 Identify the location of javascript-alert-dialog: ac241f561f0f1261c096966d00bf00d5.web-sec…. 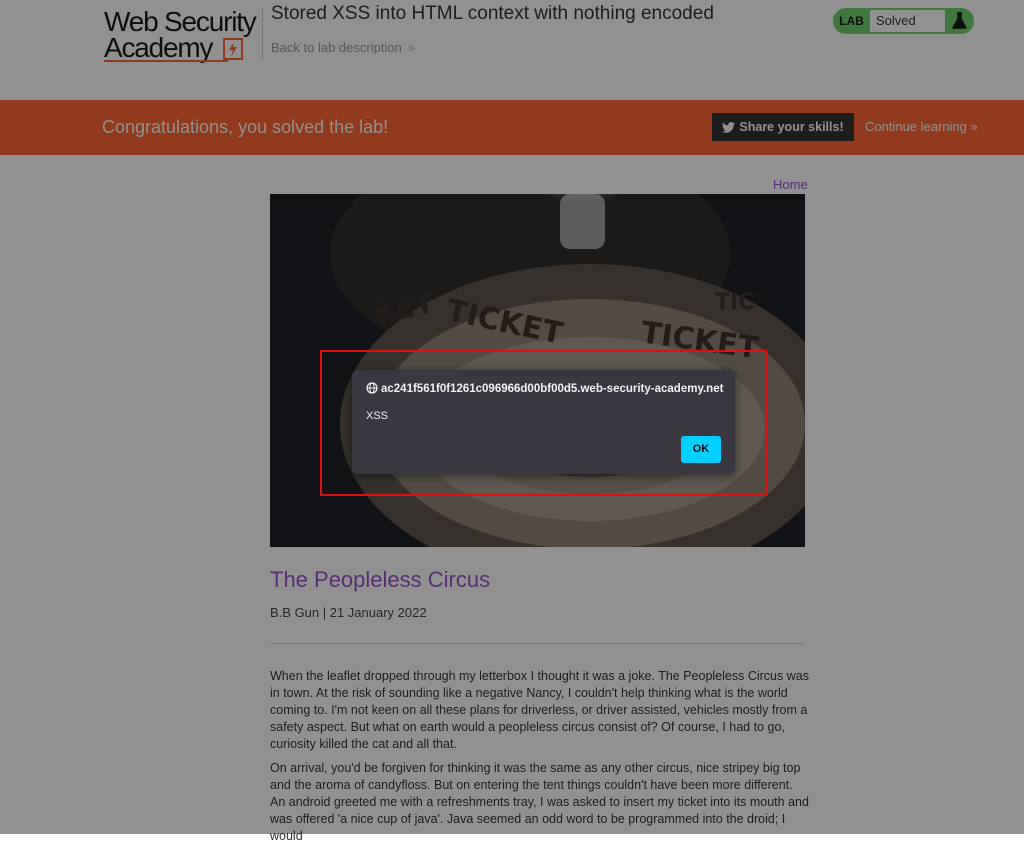
(543, 422).